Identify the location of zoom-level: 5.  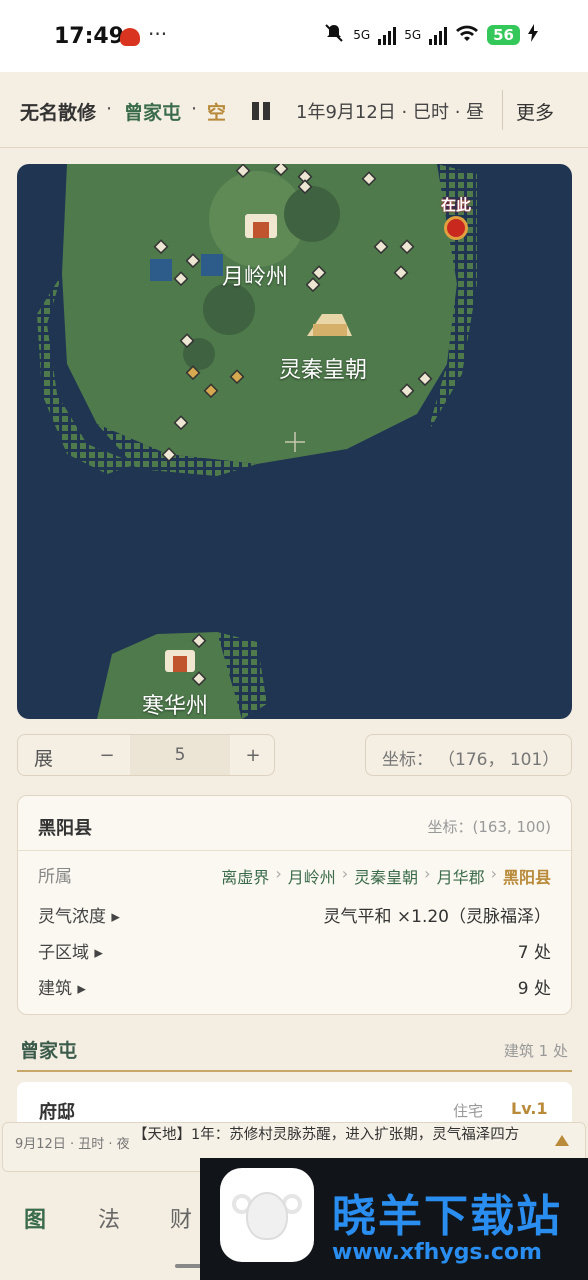
(180, 755).